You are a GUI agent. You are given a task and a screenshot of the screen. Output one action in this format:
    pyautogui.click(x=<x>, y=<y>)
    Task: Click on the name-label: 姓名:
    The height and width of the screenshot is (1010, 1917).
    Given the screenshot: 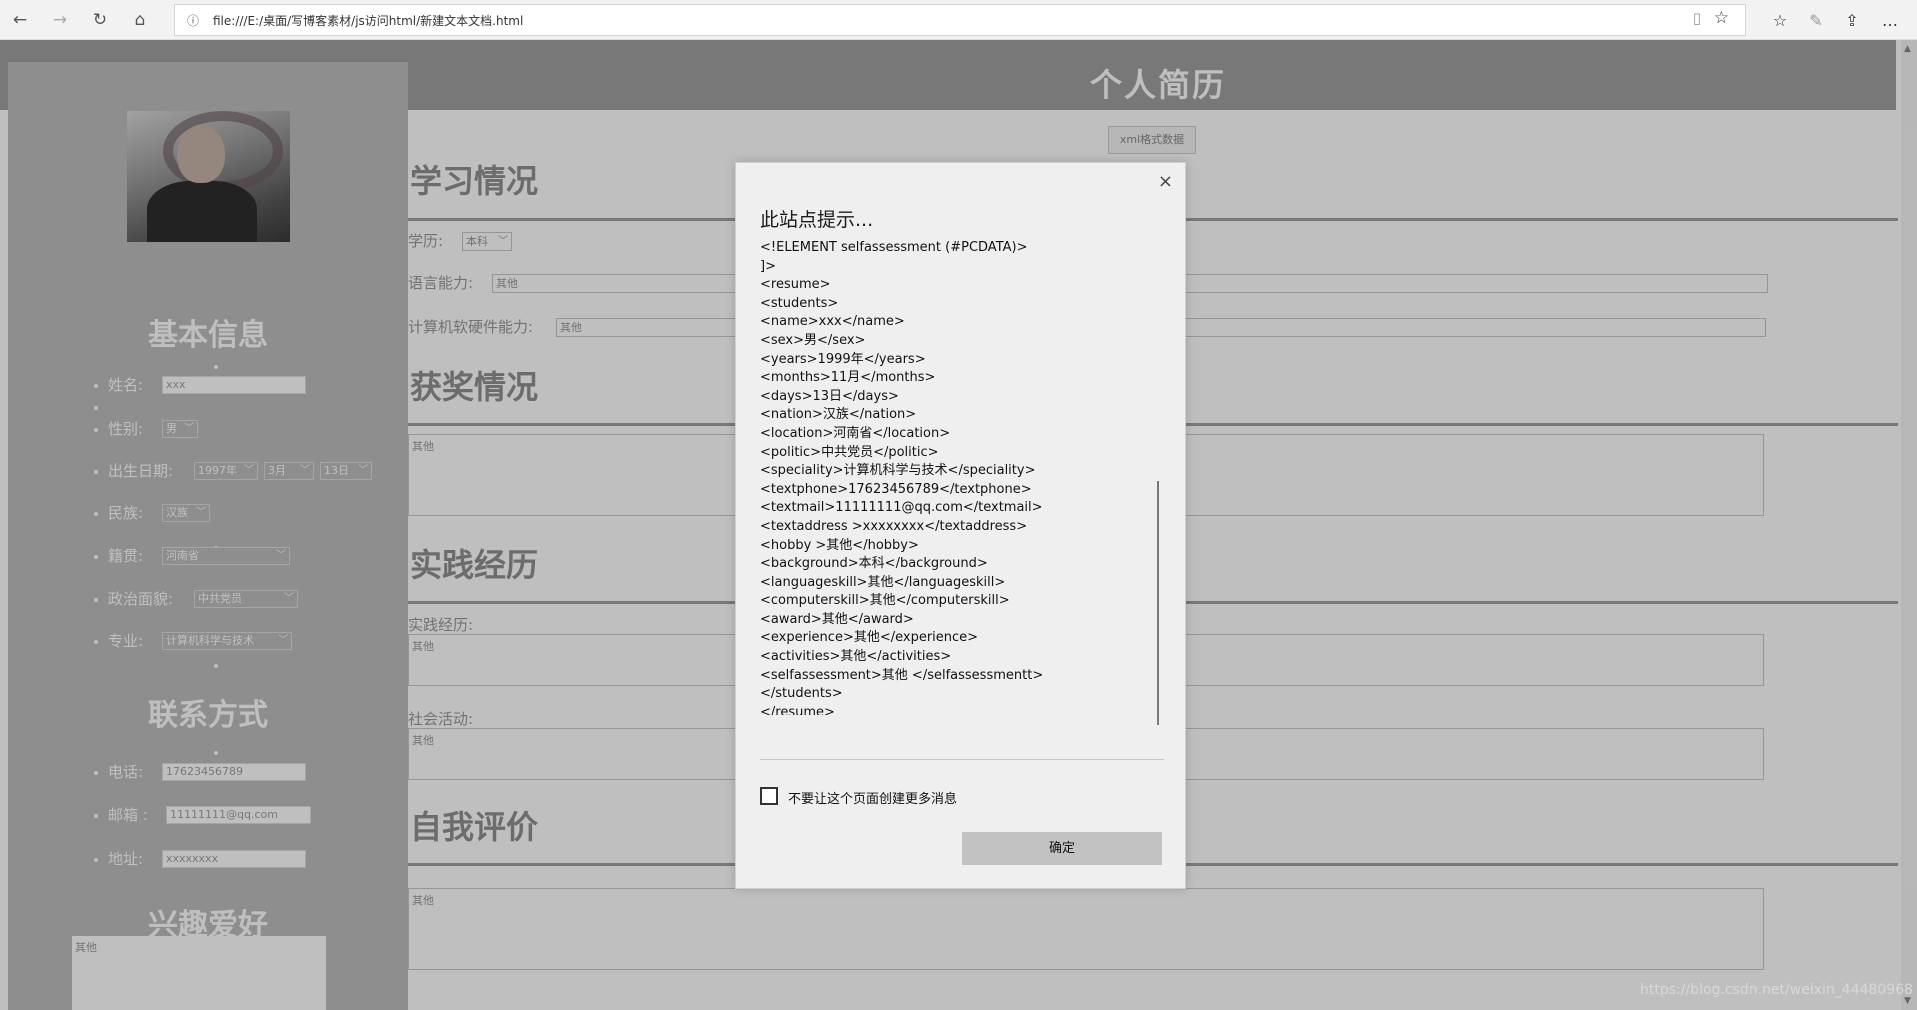 What is the action you would take?
    pyautogui.click(x=126, y=385)
    